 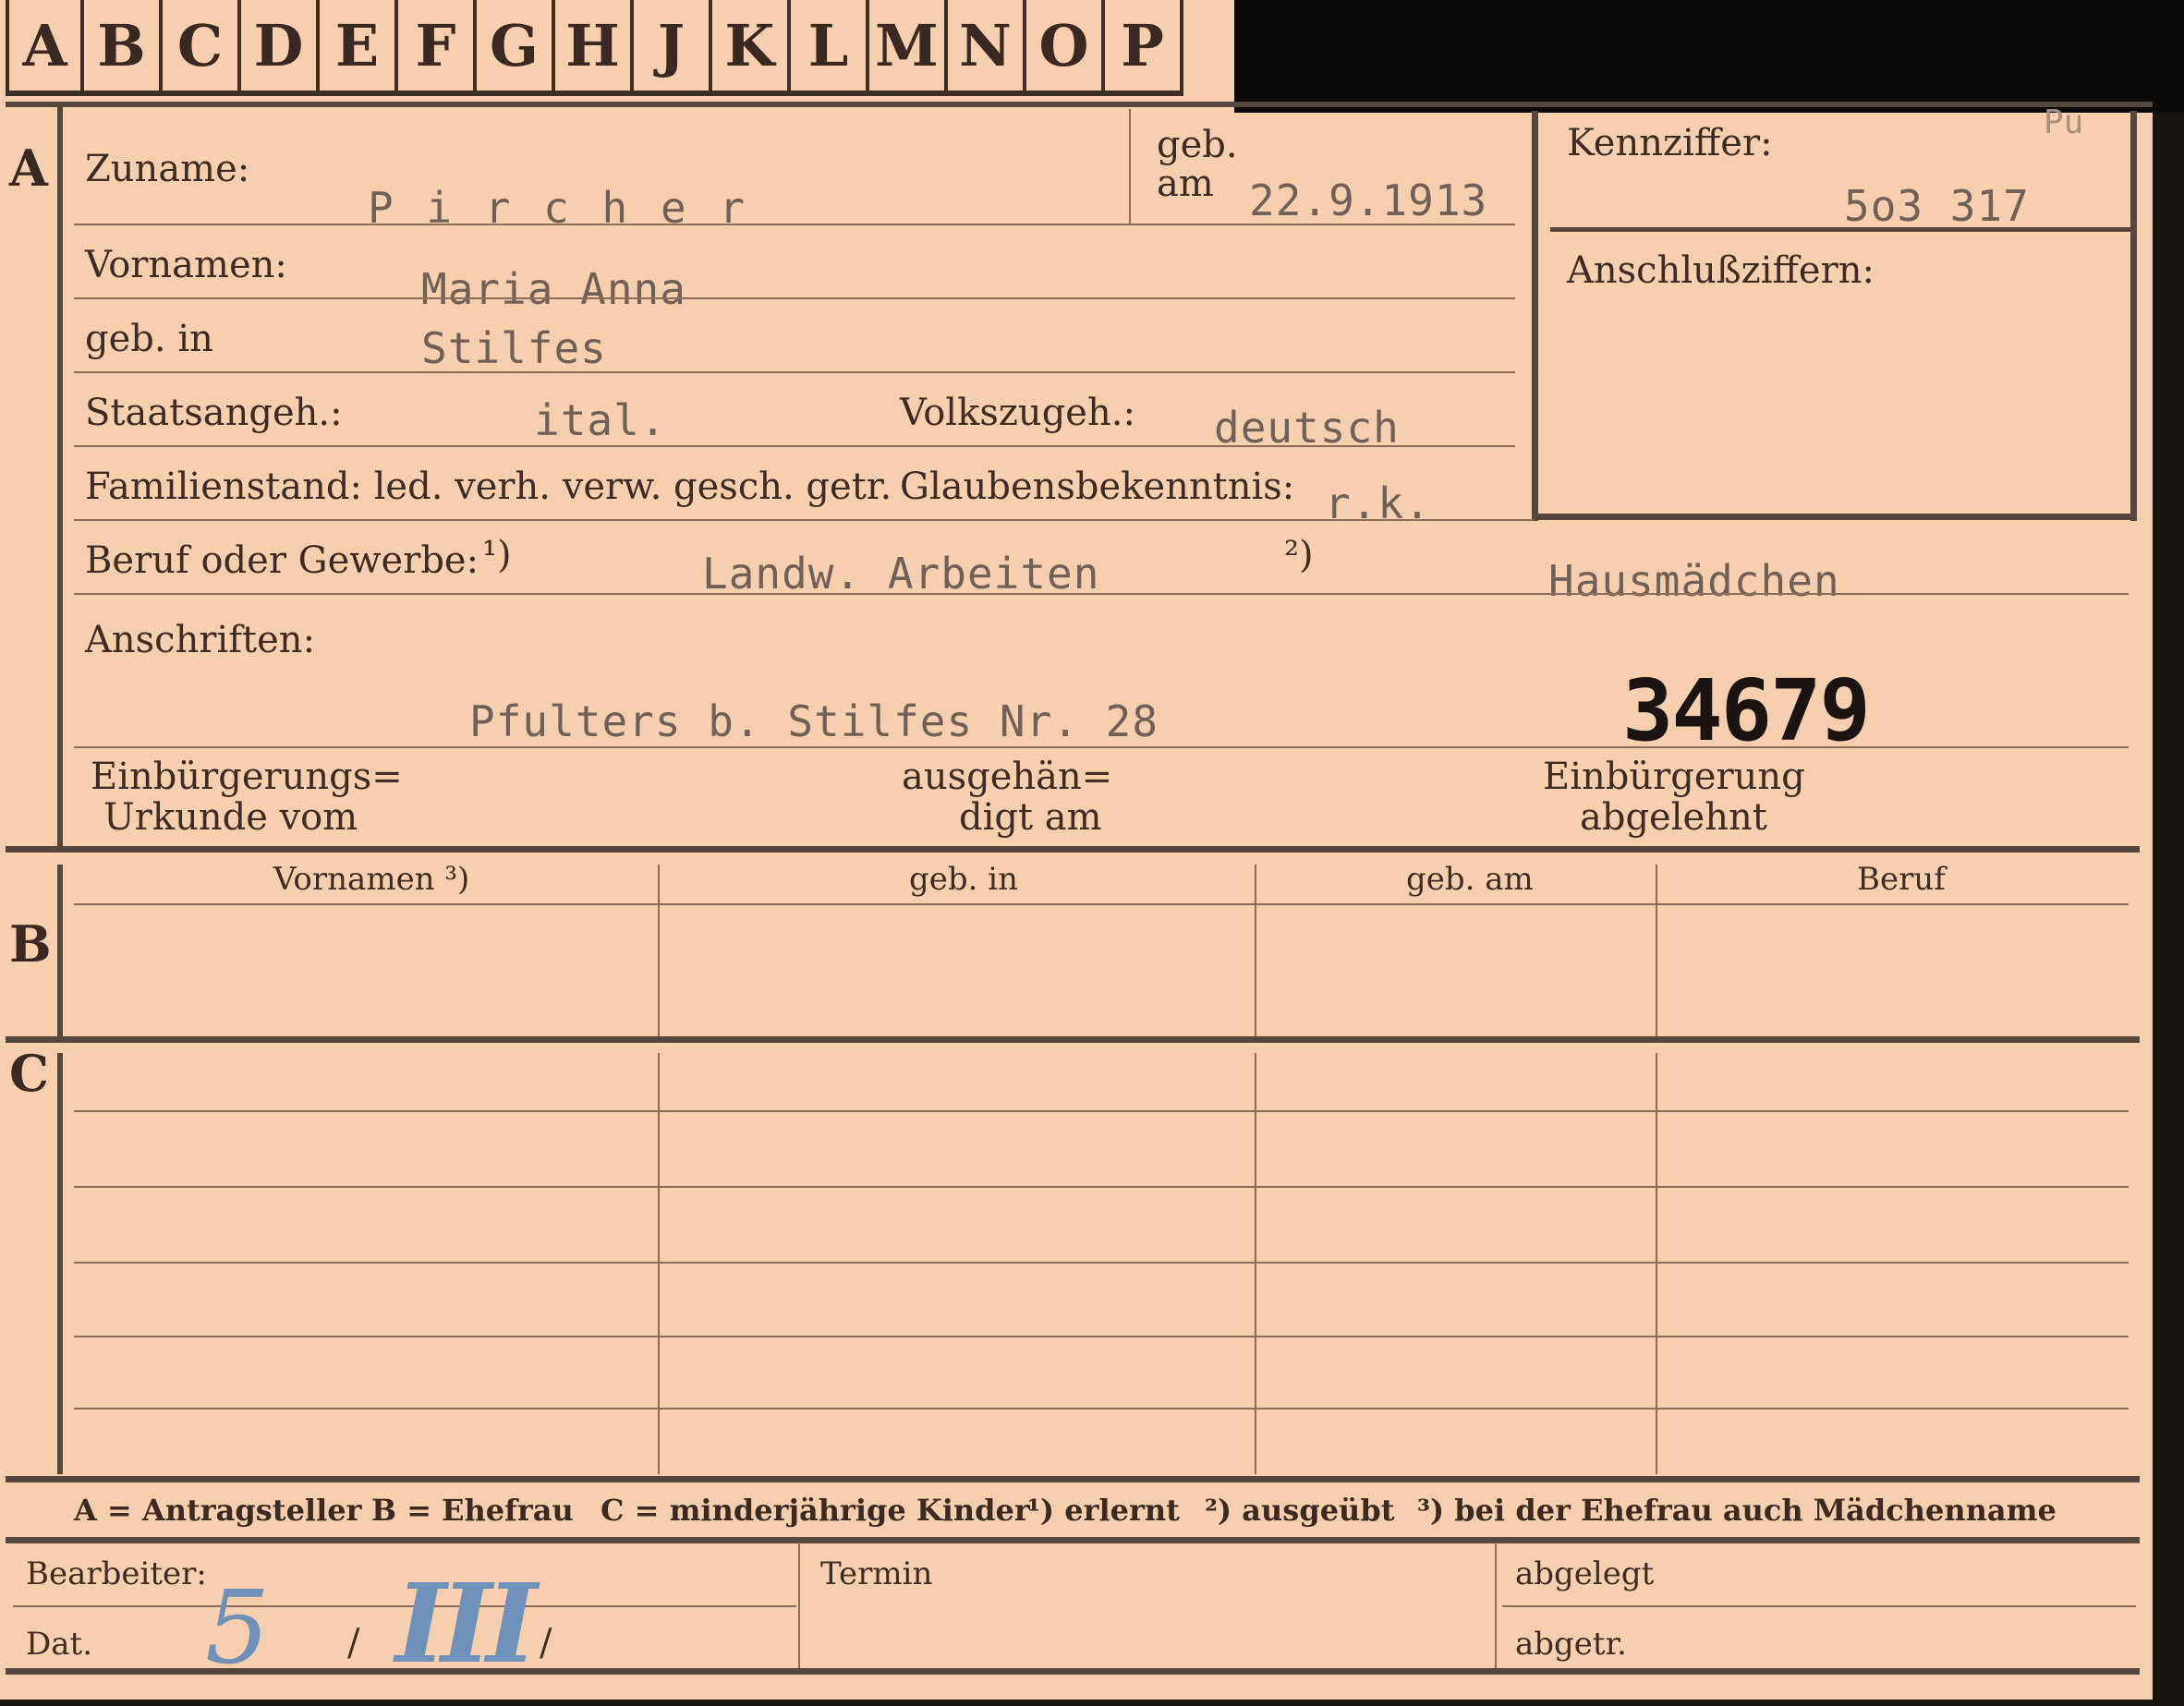 What do you see at coordinates (876, 1573) in the screenshot?
I see `termin-label: Termin` at bounding box center [876, 1573].